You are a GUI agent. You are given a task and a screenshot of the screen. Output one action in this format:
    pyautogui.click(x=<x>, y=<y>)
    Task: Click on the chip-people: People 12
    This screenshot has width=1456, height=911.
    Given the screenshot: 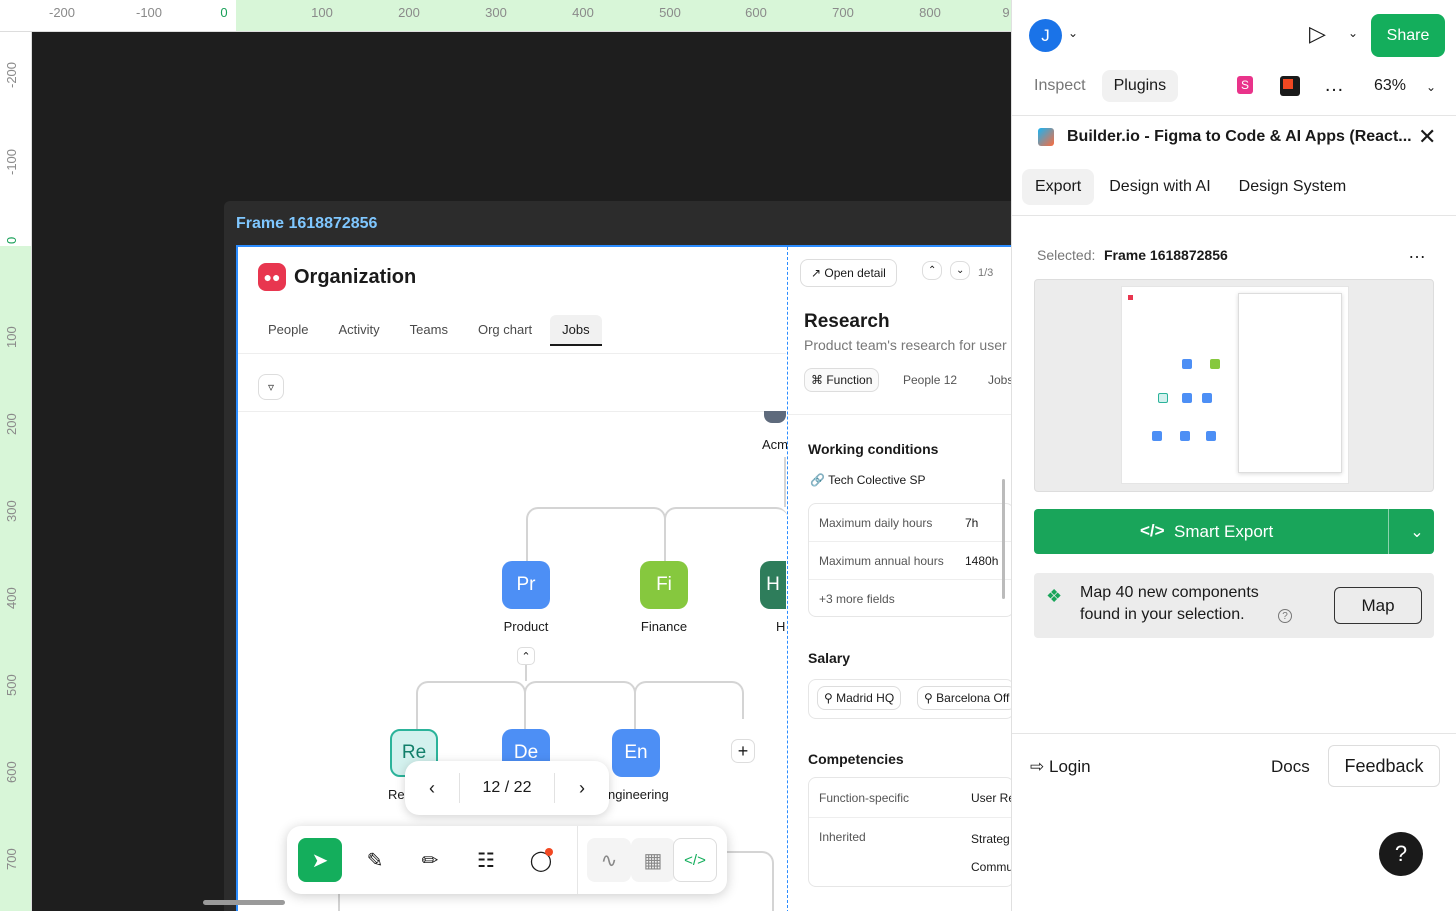 What is the action you would take?
    pyautogui.click(x=930, y=380)
    